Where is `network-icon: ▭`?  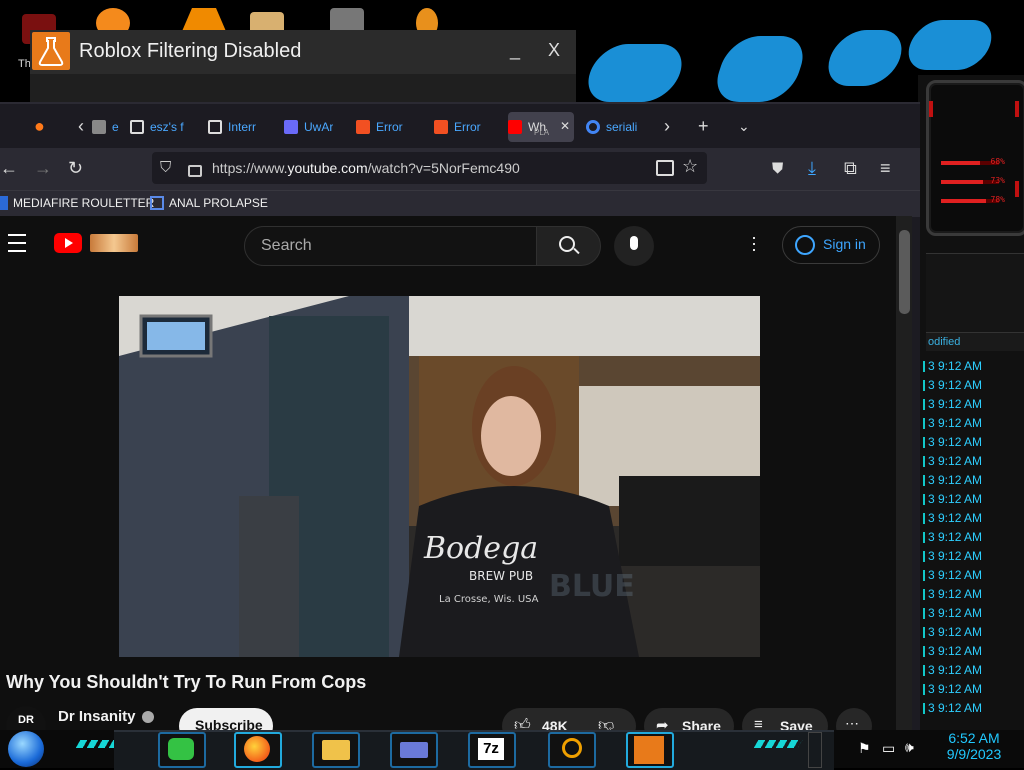 network-icon: ▭ is located at coordinates (888, 748).